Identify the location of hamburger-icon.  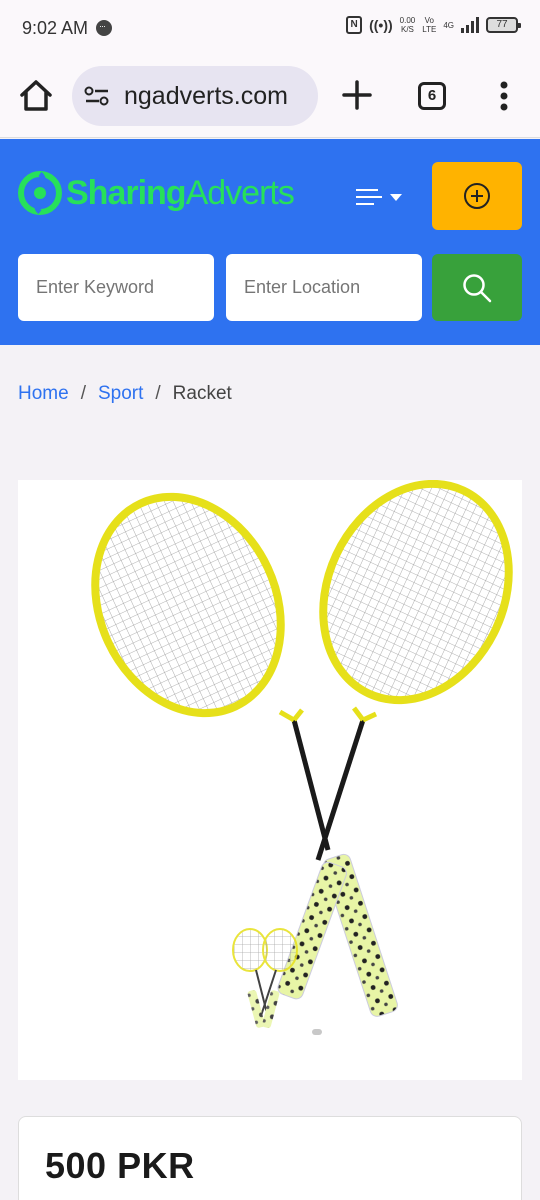
(369, 197).